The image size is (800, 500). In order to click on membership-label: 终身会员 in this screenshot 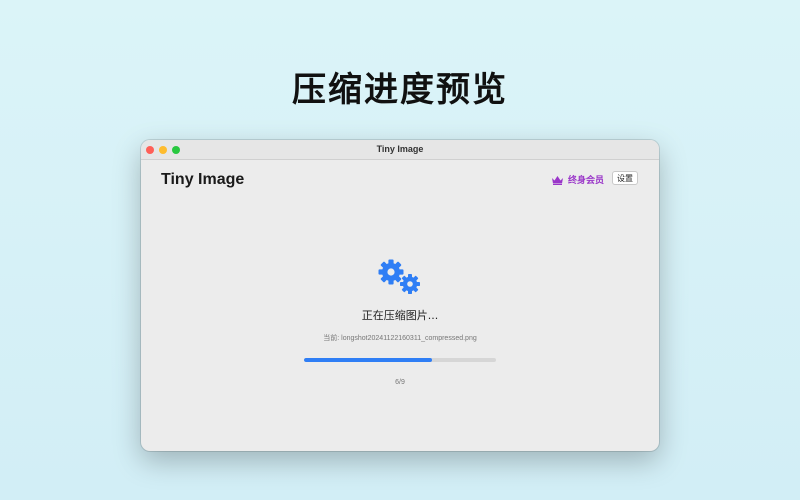, I will do `click(586, 181)`.